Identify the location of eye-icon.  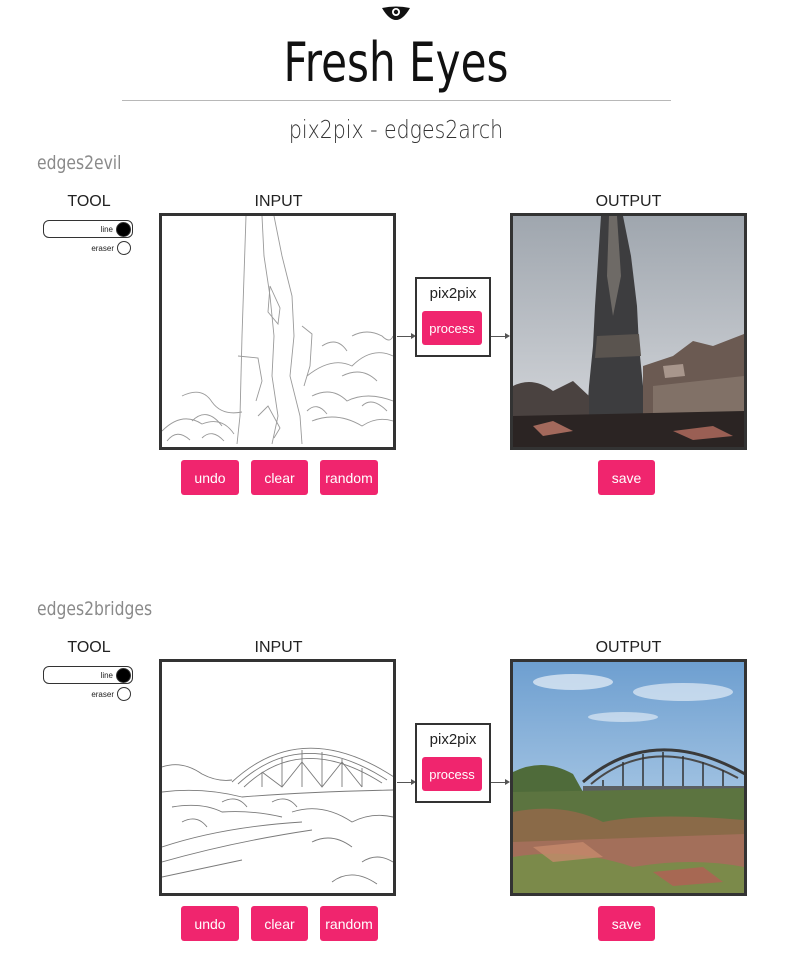
(396, 13).